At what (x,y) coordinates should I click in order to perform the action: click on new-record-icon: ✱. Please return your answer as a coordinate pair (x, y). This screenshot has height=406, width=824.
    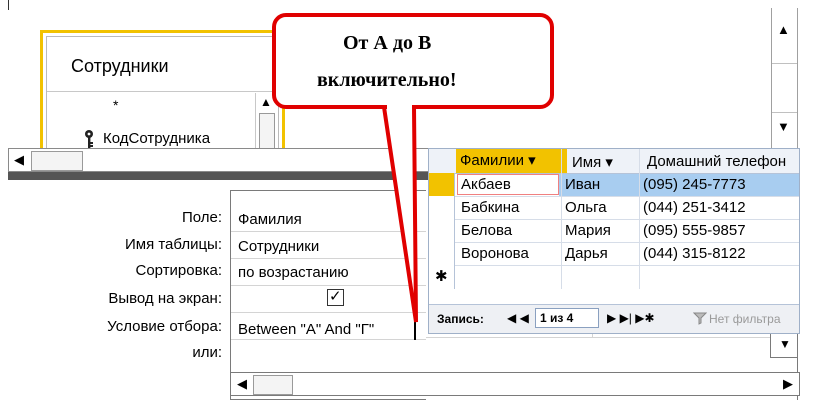
    Looking at the image, I should click on (441, 276).